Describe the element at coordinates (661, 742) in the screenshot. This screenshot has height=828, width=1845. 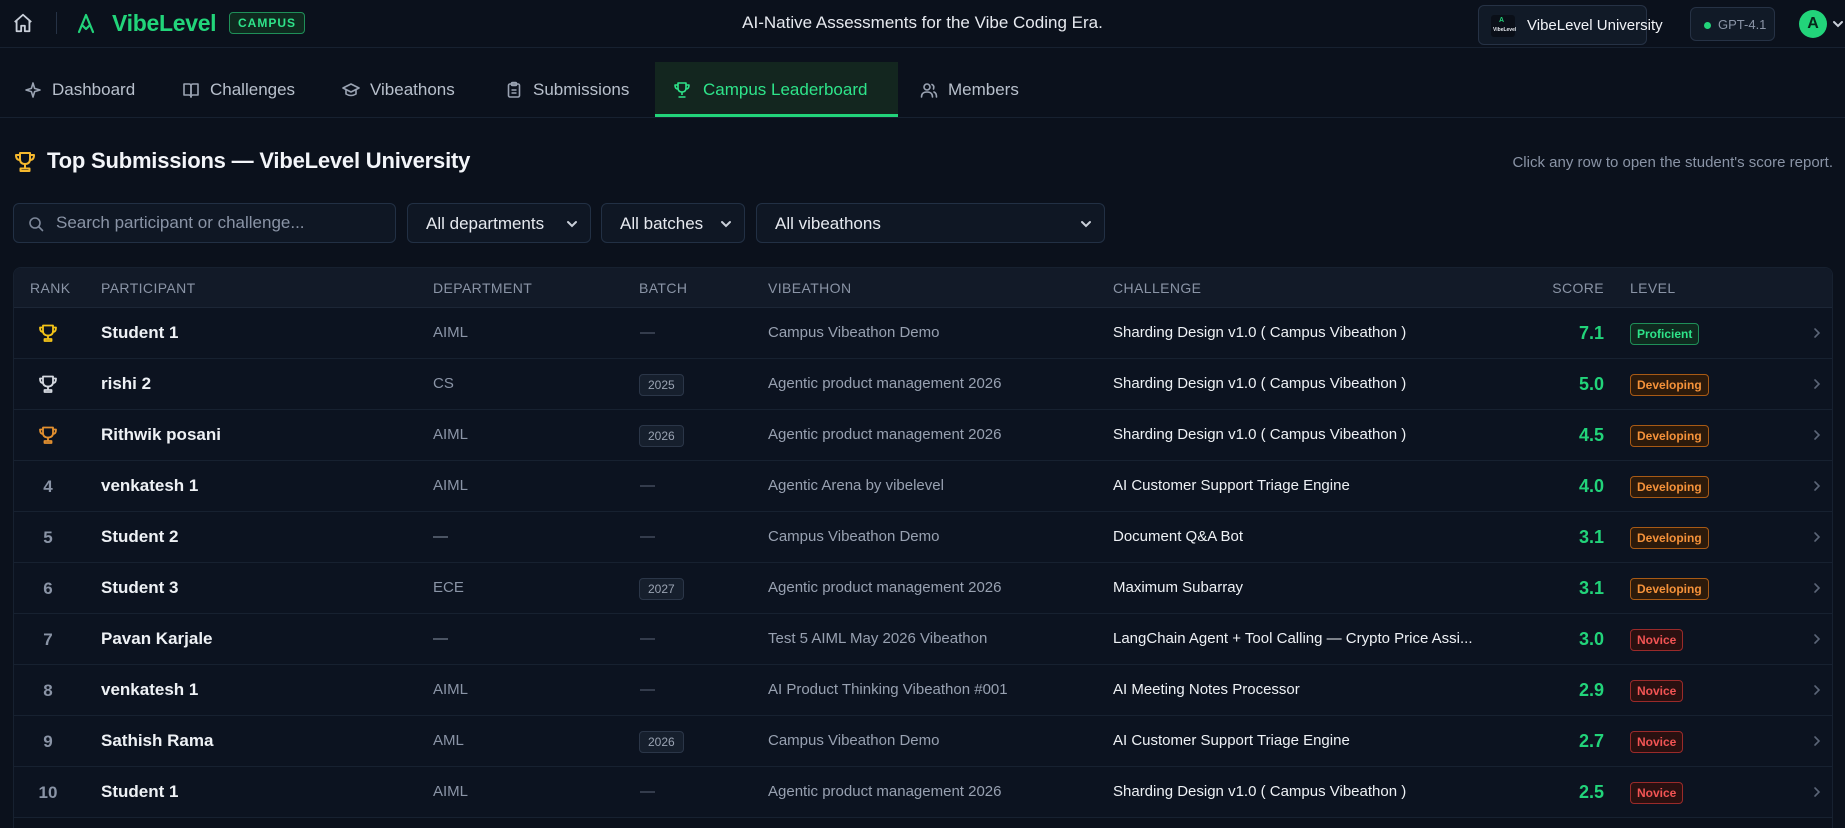
I see `batch-badge: 2026` at that location.